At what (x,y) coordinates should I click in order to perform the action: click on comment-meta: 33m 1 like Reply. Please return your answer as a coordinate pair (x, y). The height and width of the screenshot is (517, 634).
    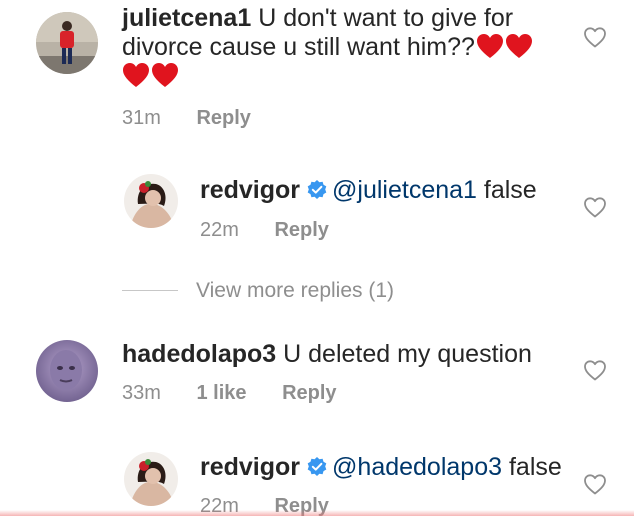
    Looking at the image, I should click on (244, 393).